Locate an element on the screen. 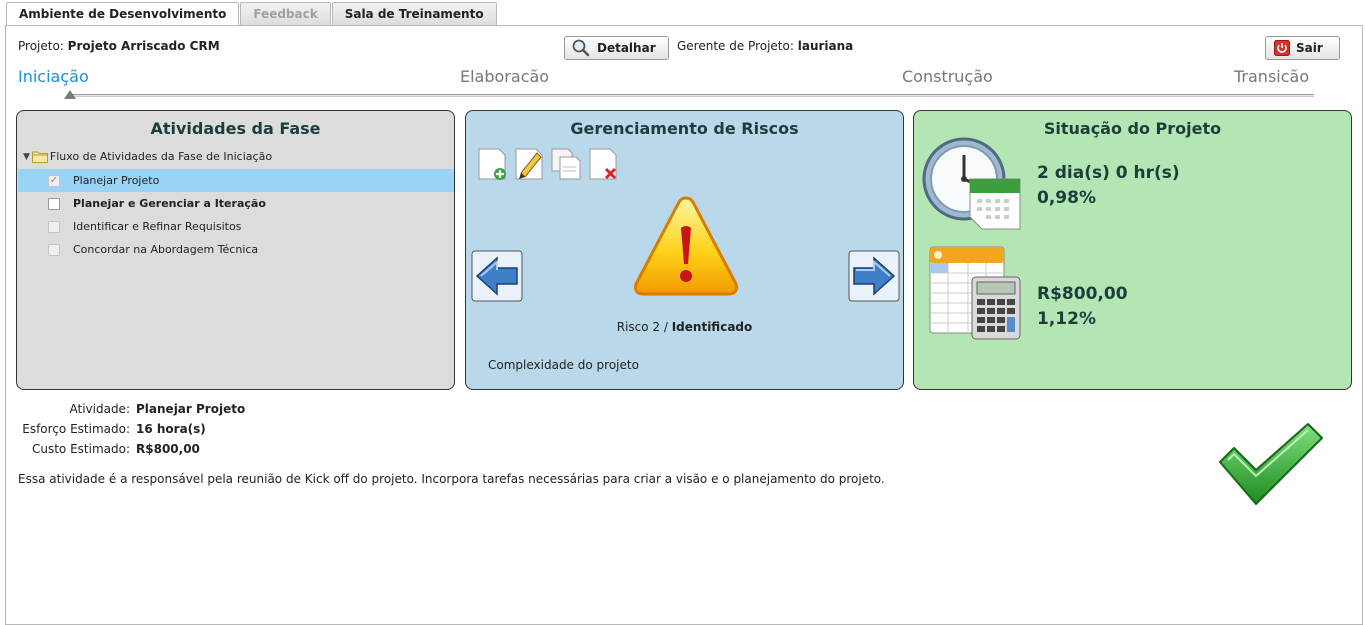  project-info: Projeto: Projeto Arriscado CRM is located at coordinates (119, 46).